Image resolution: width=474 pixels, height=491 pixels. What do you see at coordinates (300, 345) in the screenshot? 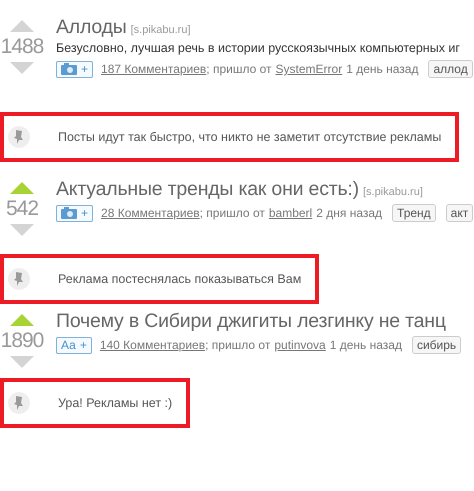
I see `author-link: putinvova` at bounding box center [300, 345].